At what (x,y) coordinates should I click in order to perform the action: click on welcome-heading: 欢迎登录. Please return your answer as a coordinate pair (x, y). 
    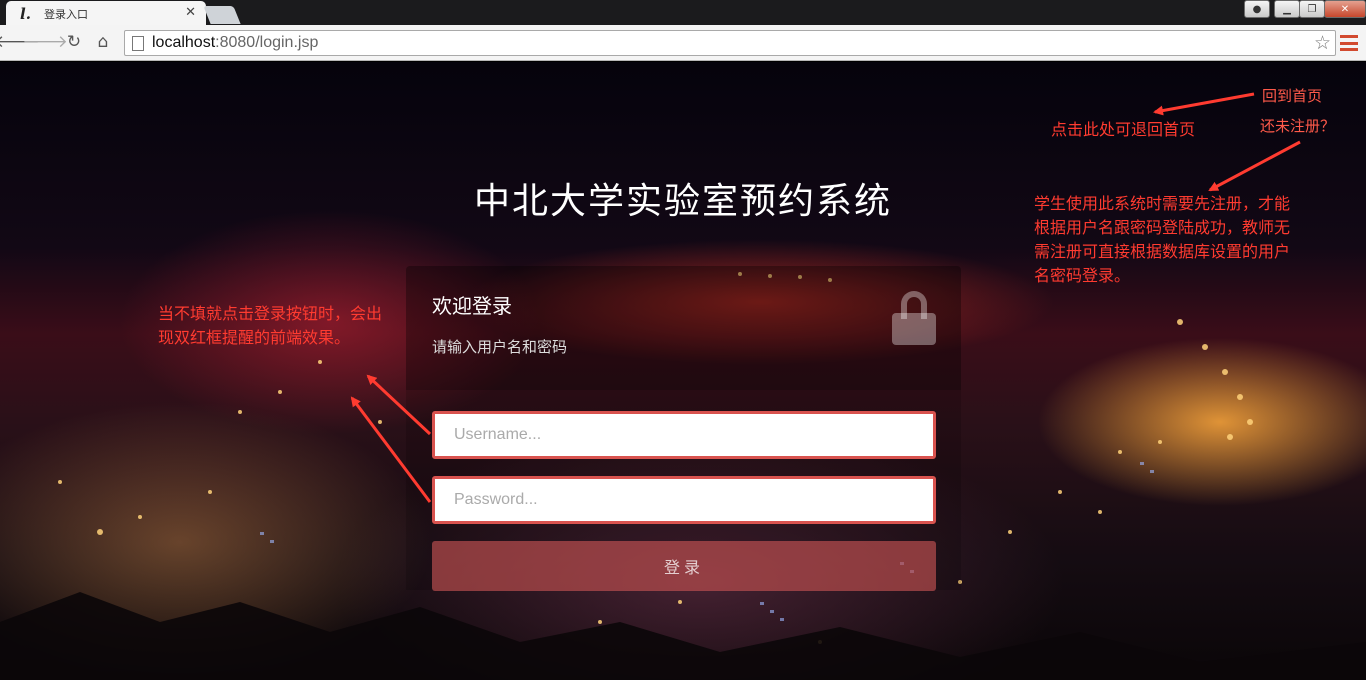
    Looking at the image, I should click on (472, 306).